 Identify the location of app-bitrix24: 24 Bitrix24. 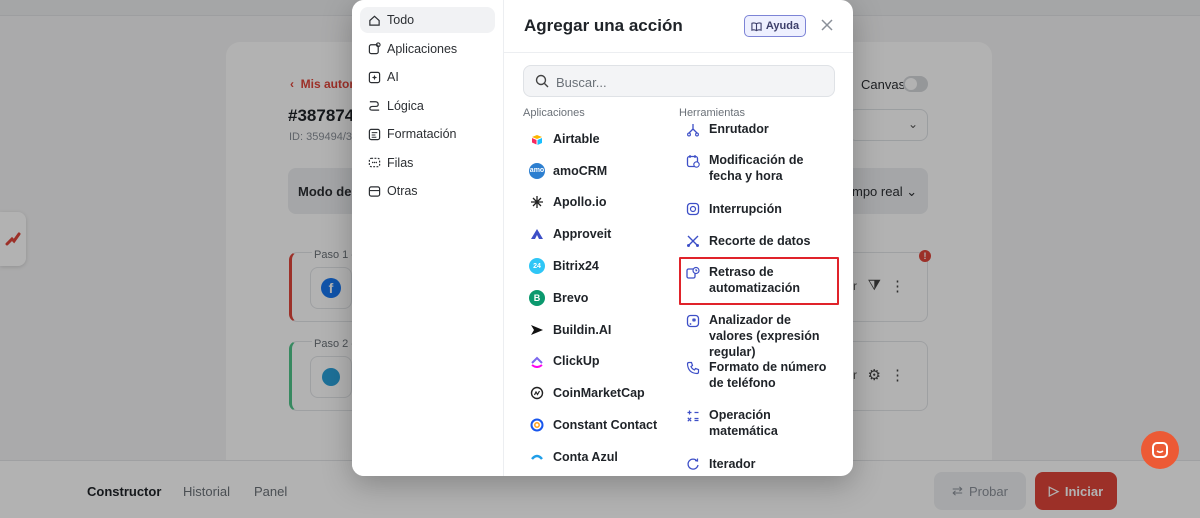
(598, 266).